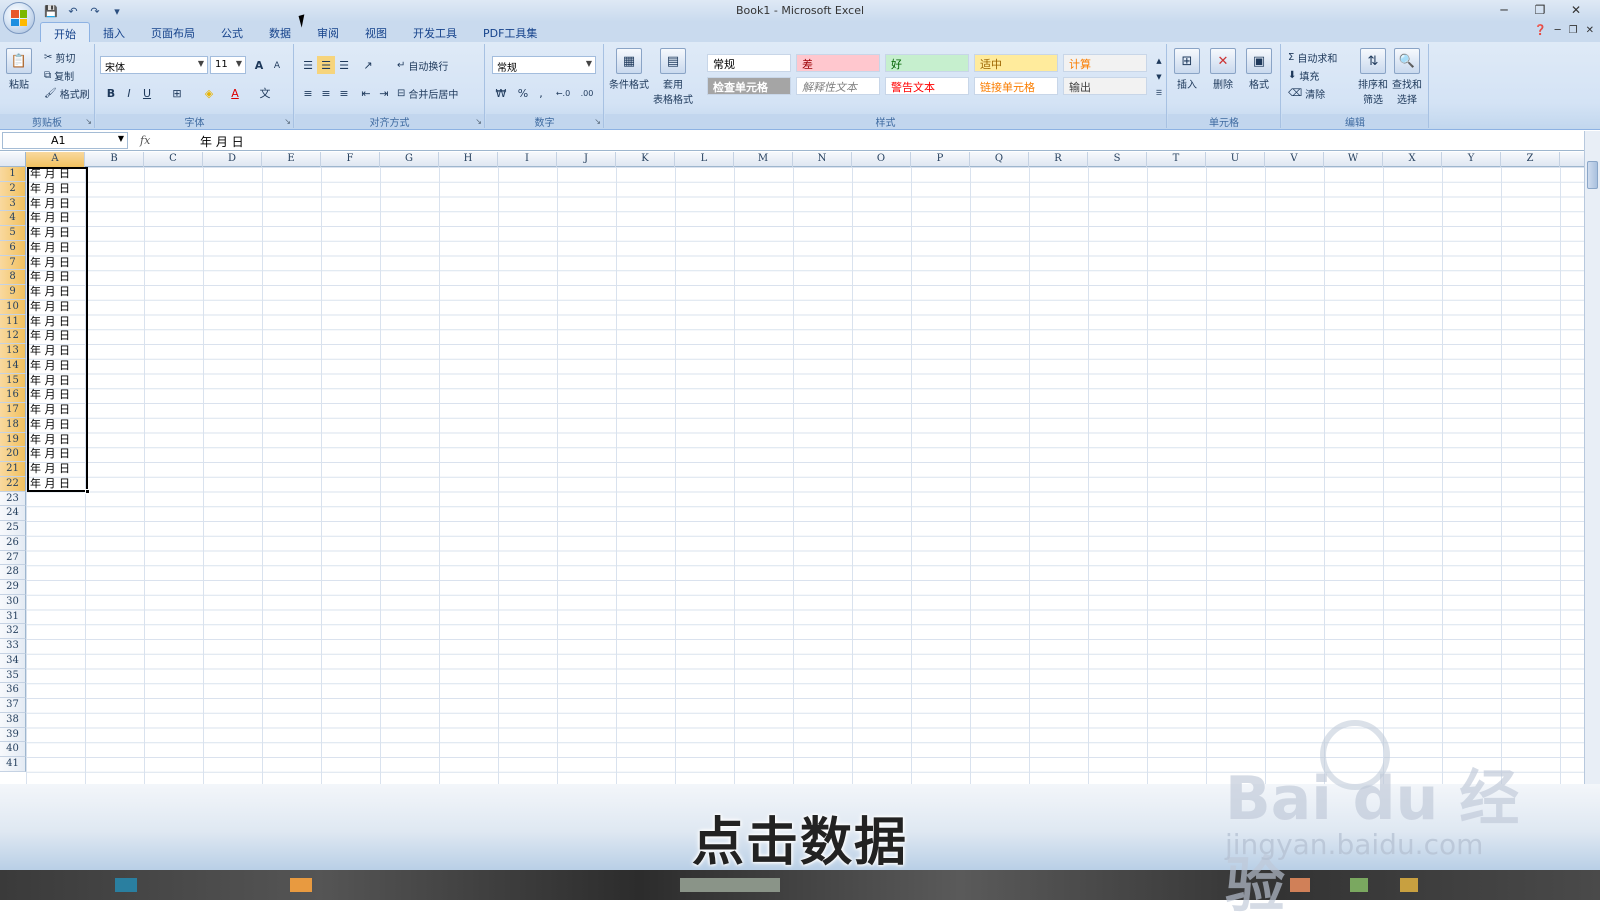 Image resolution: width=1600 pixels, height=924 pixels. I want to click on gallery-more-icon: ☰, so click(1159, 93).